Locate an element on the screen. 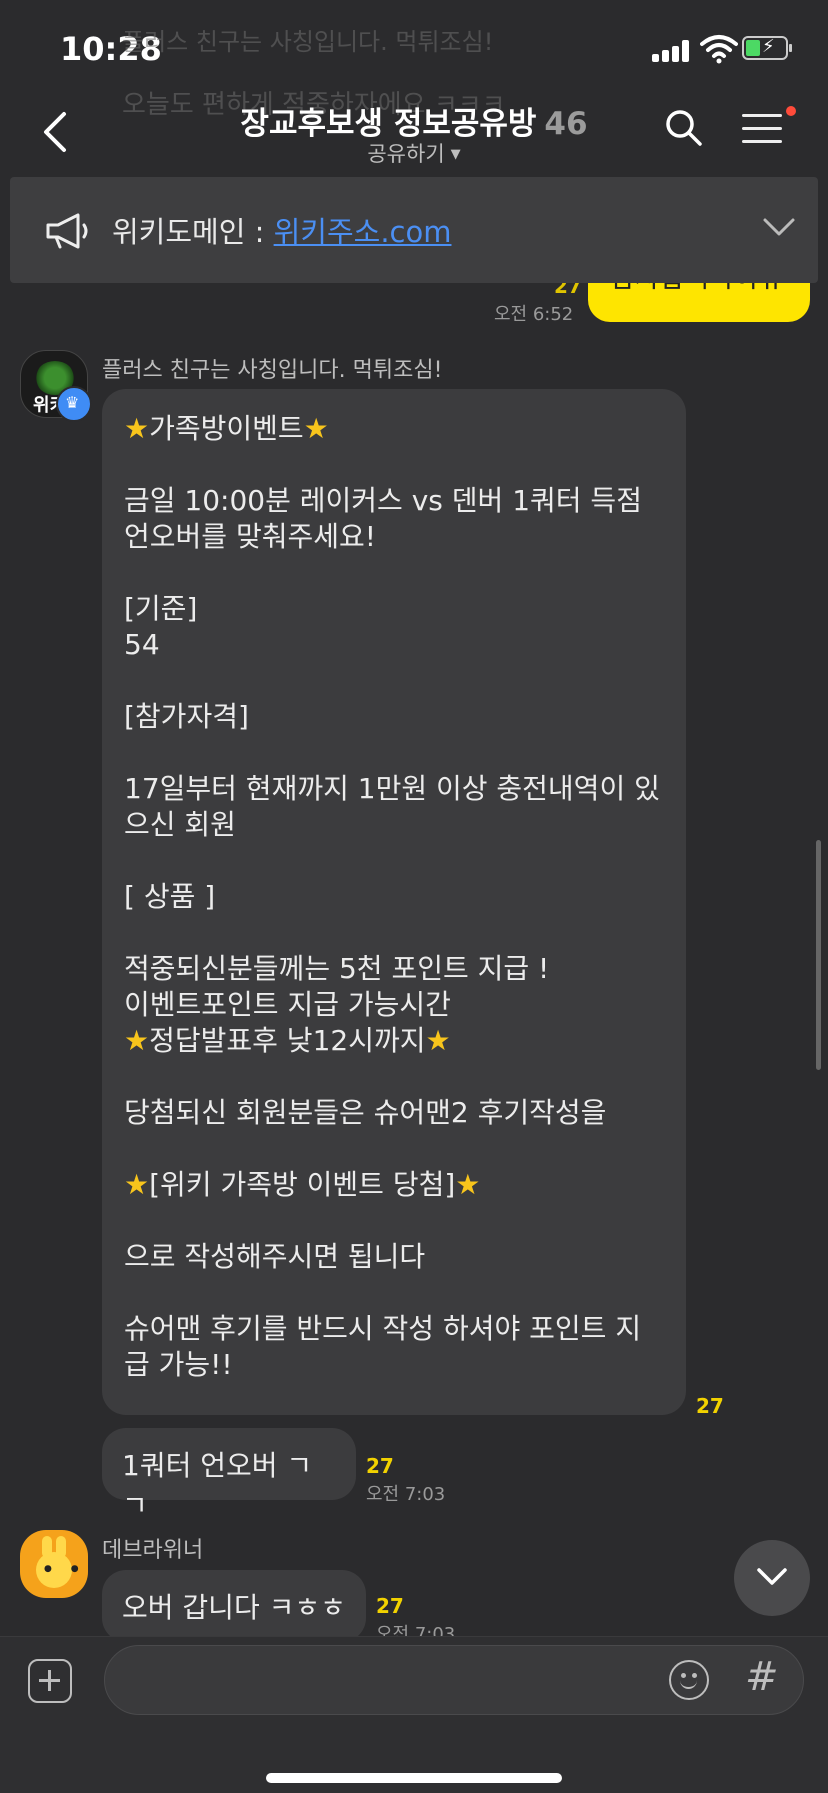 The width and height of the screenshot is (828, 1793). message-bubble: 오버 갑니다 ㅋㅎㅎ is located at coordinates (234, 1606).